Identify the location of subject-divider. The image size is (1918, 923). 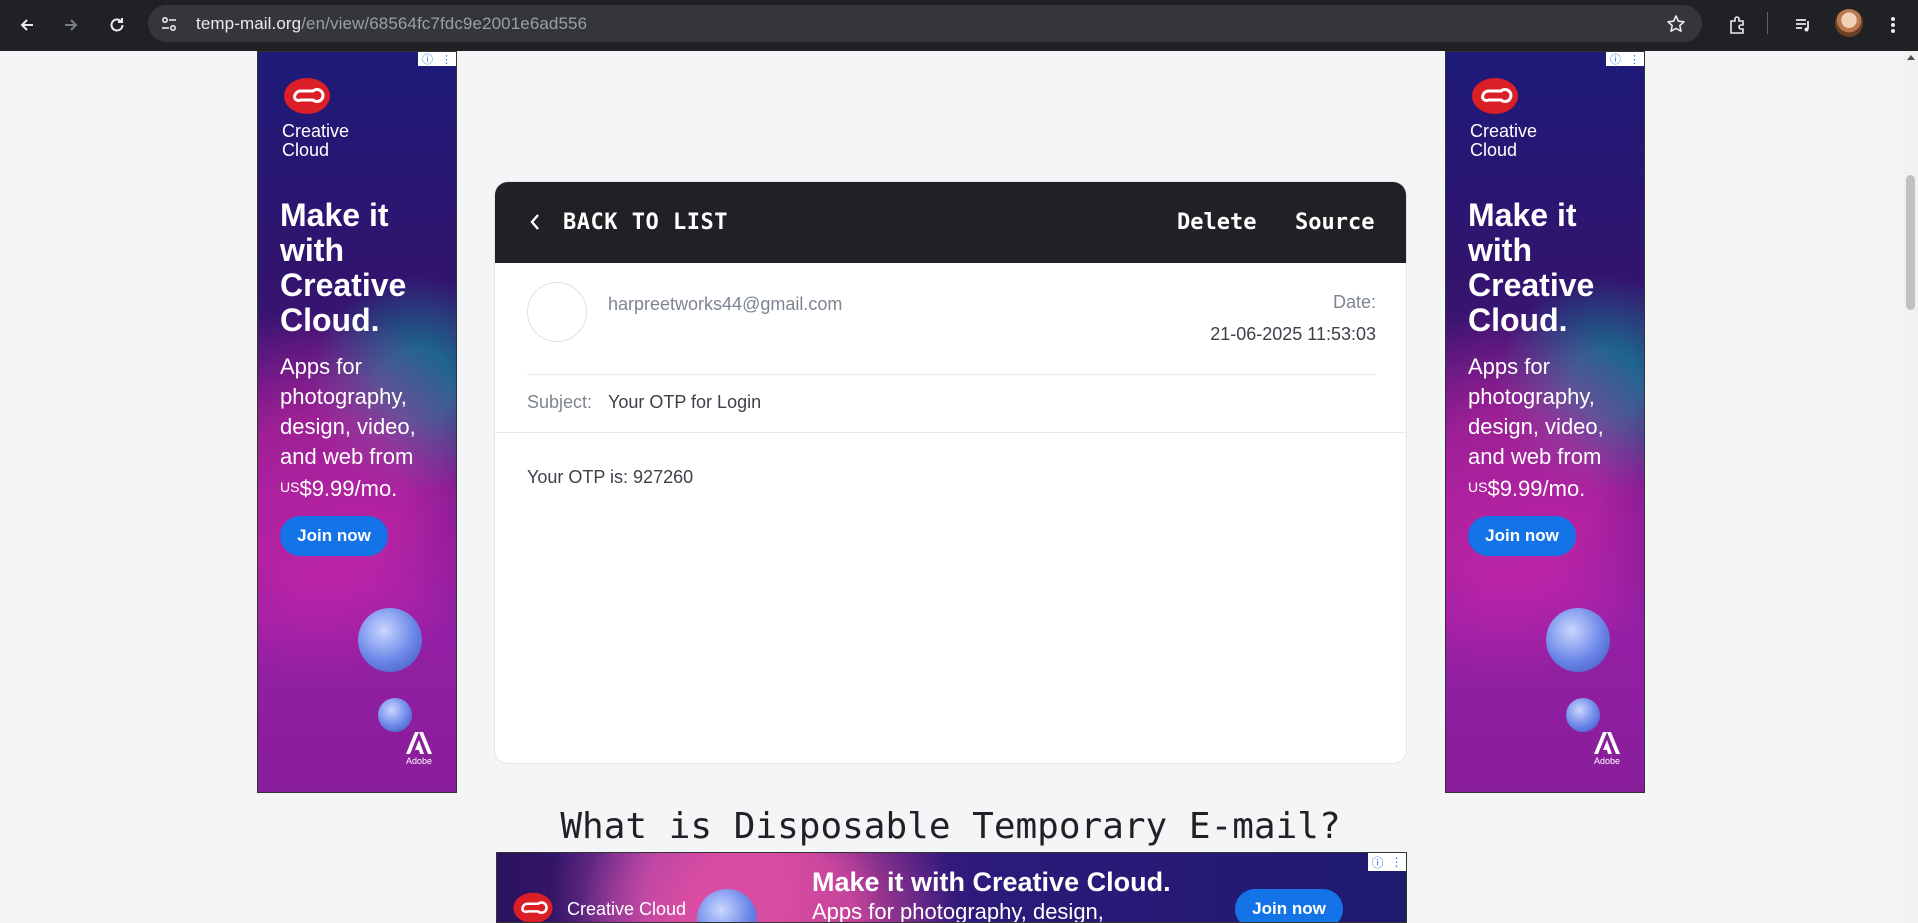
(950, 432).